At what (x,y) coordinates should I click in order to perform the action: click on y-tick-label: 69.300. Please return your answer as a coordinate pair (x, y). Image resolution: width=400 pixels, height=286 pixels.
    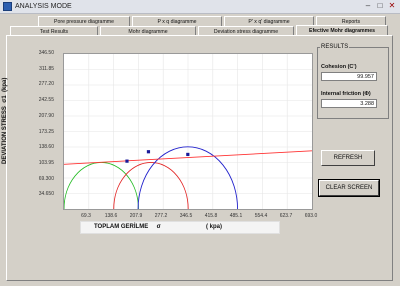
    Looking at the image, I should click on (46, 178).